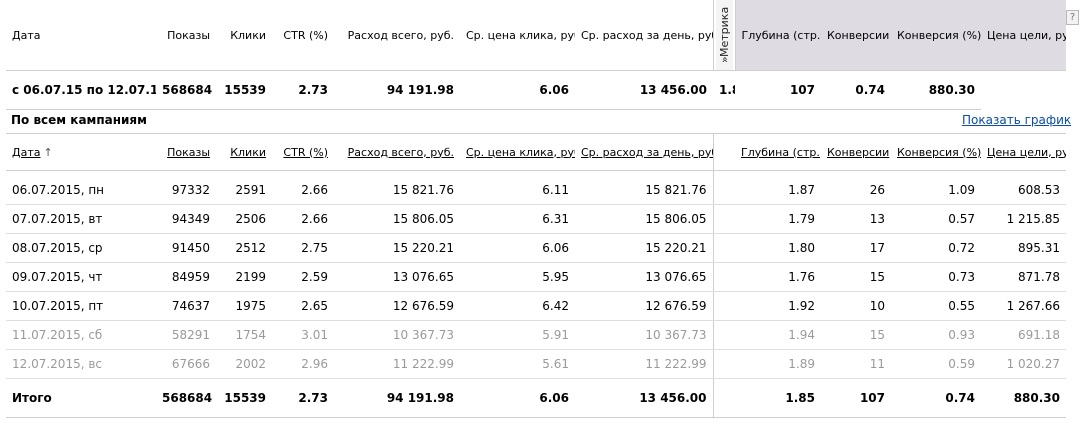 Image resolution: width=1081 pixels, height=436 pixels. Describe the element at coordinates (778, 187) in the screenshot. I see `cell-depth: 1.87` at that location.